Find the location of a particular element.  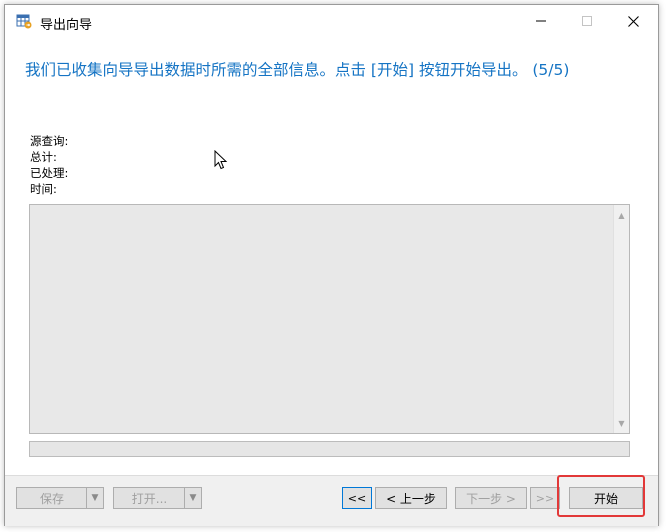

save-button-label: 保存 is located at coordinates (51, 498).